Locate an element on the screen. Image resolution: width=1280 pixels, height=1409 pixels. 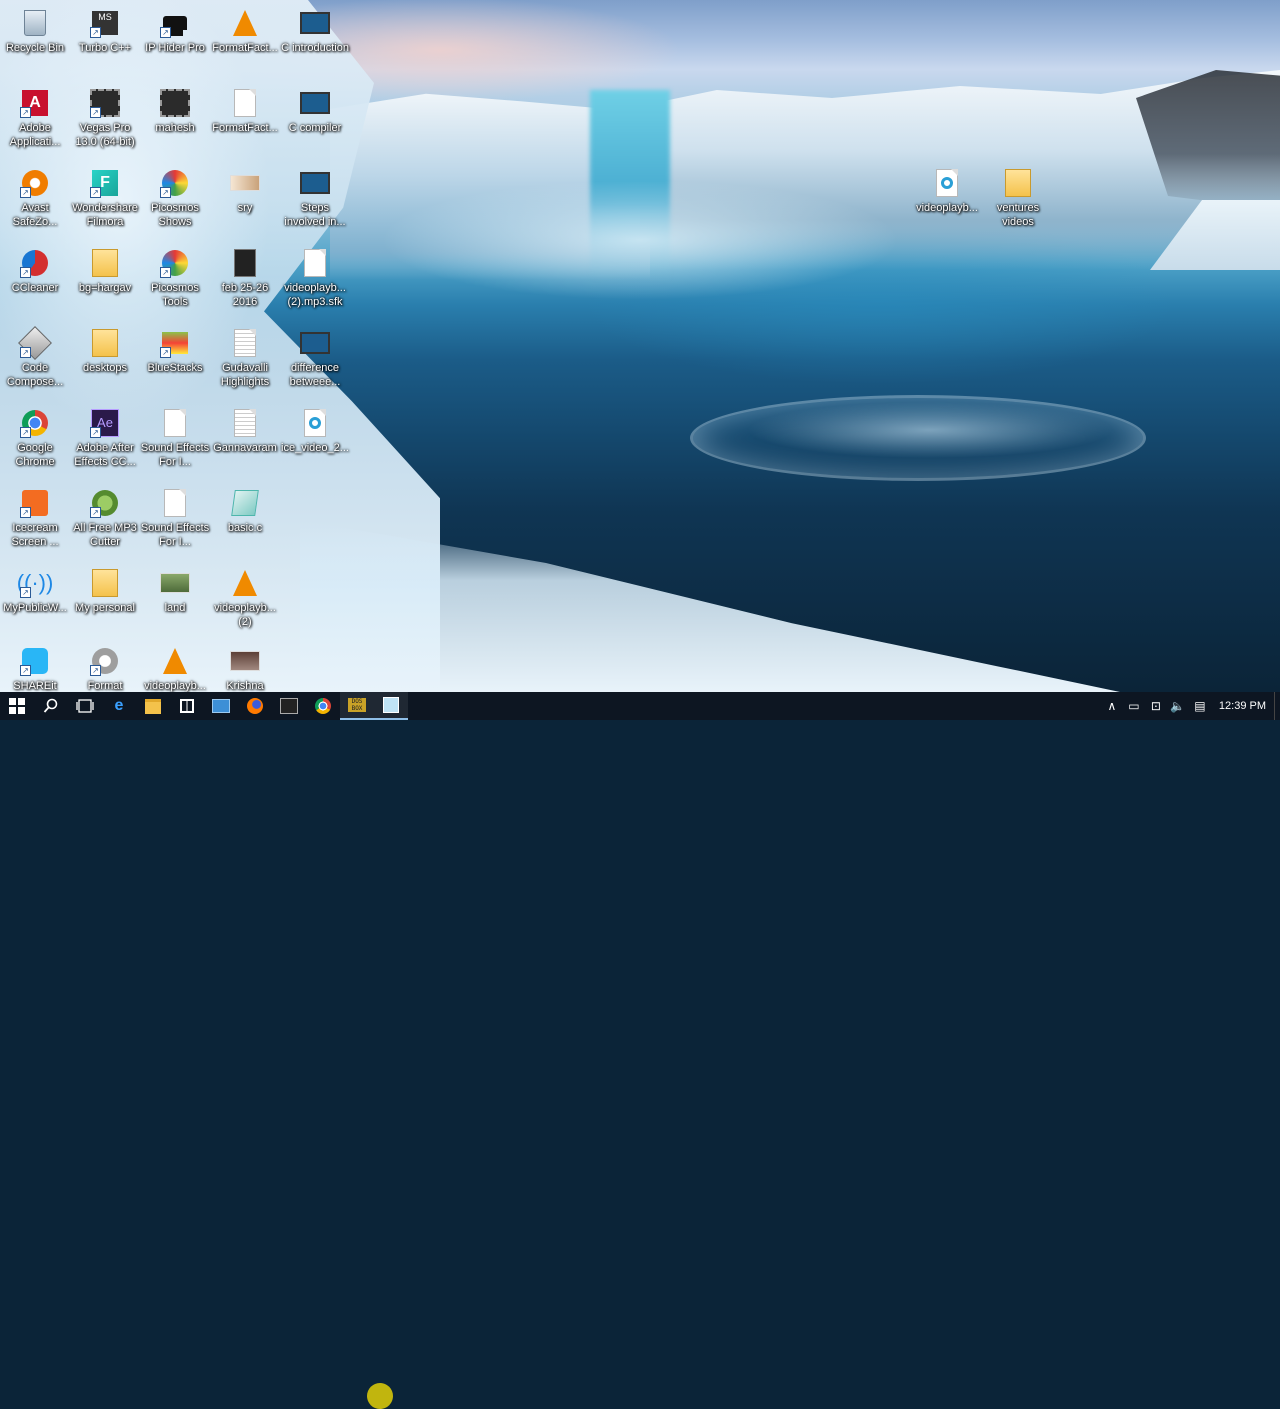
adobe-icon: A ↗ is located at coordinates (35, 103).